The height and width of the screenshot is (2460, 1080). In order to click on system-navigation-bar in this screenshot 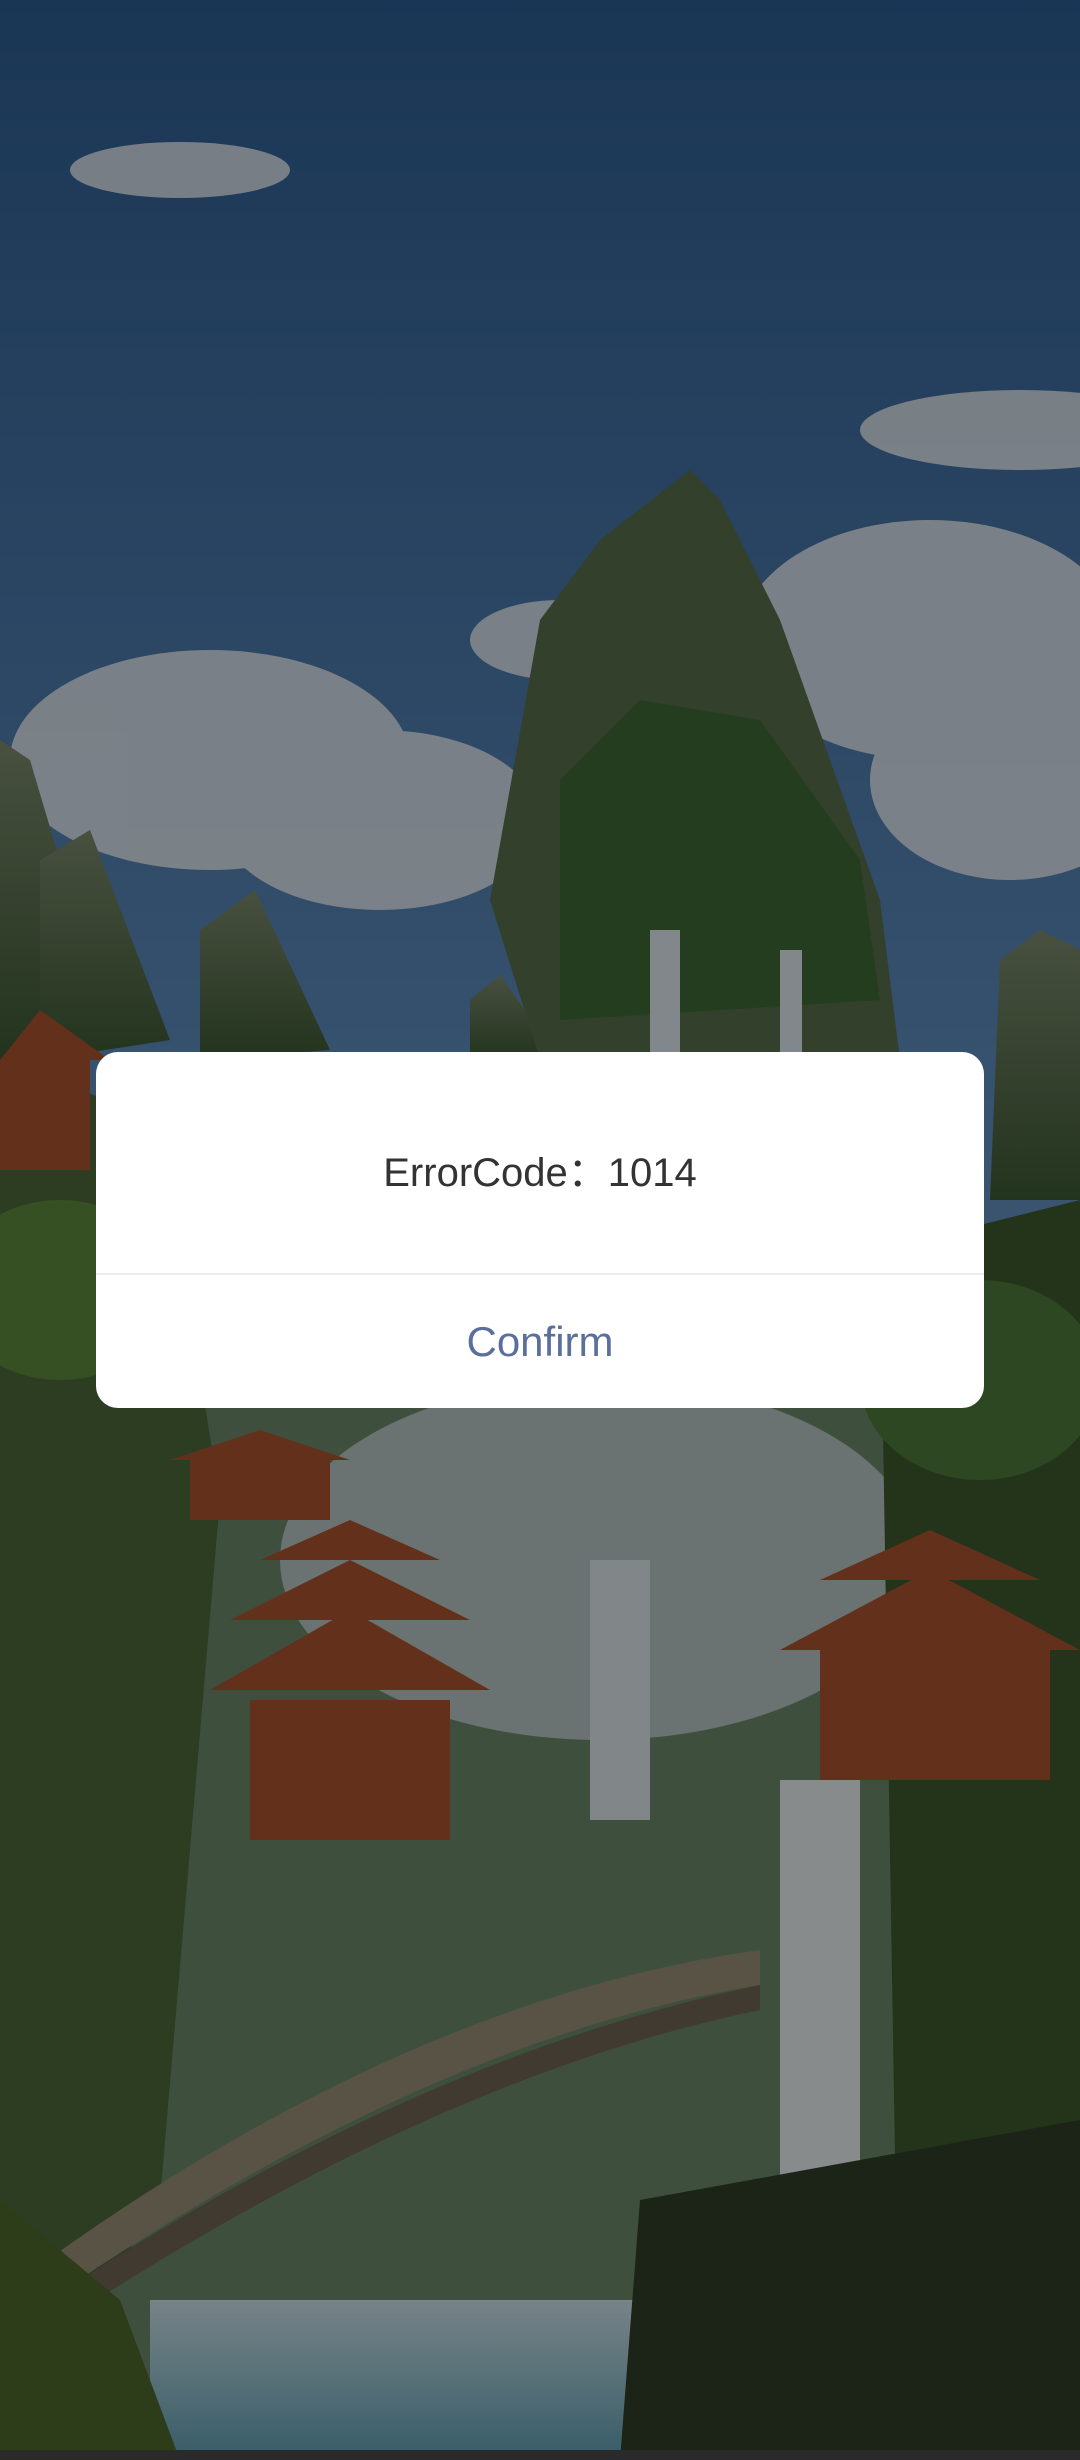, I will do `click(540, 2455)`.